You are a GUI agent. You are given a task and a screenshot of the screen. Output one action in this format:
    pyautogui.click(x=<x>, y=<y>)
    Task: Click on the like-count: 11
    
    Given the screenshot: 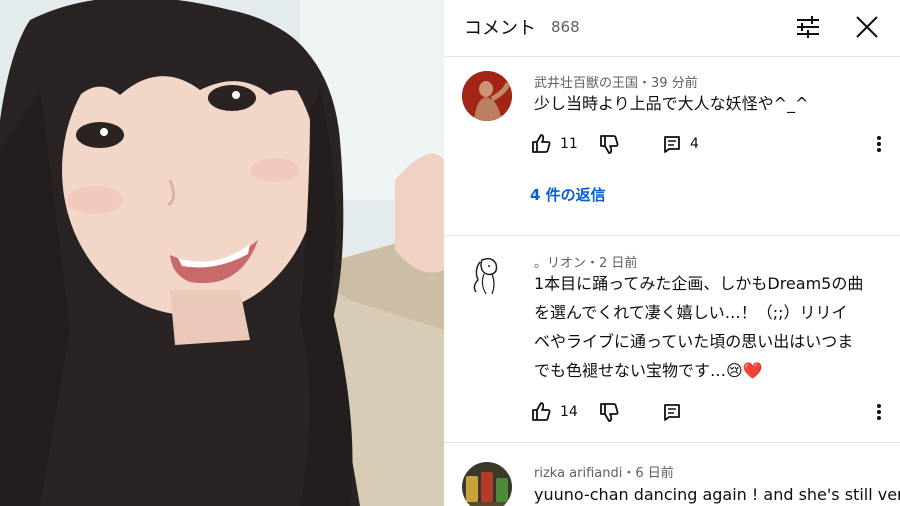 What is the action you would take?
    pyautogui.click(x=569, y=144)
    